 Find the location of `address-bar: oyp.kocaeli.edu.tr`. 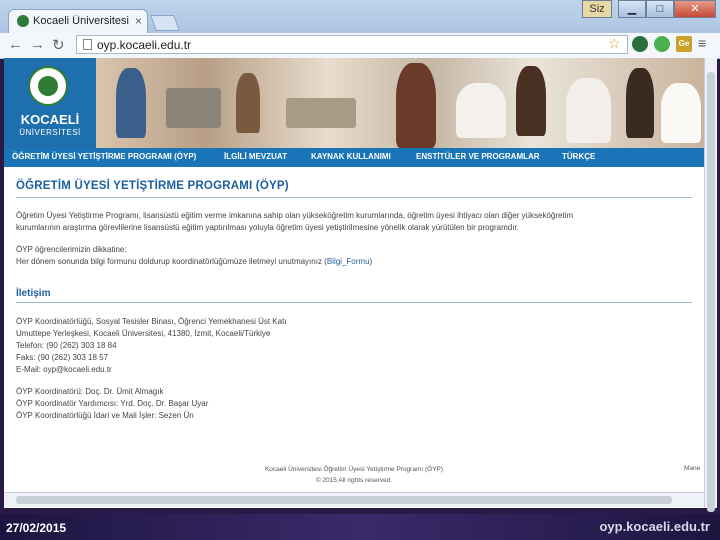

address-bar: oyp.kocaeli.edu.tr is located at coordinates (352, 44).